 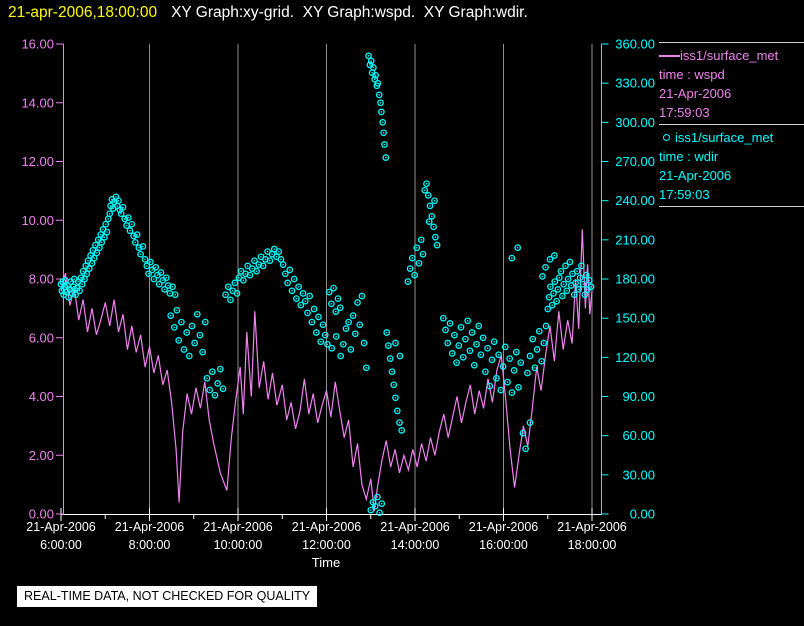 What do you see at coordinates (41, 455) in the screenshot?
I see `left-axis-tick-label: 2.00` at bounding box center [41, 455].